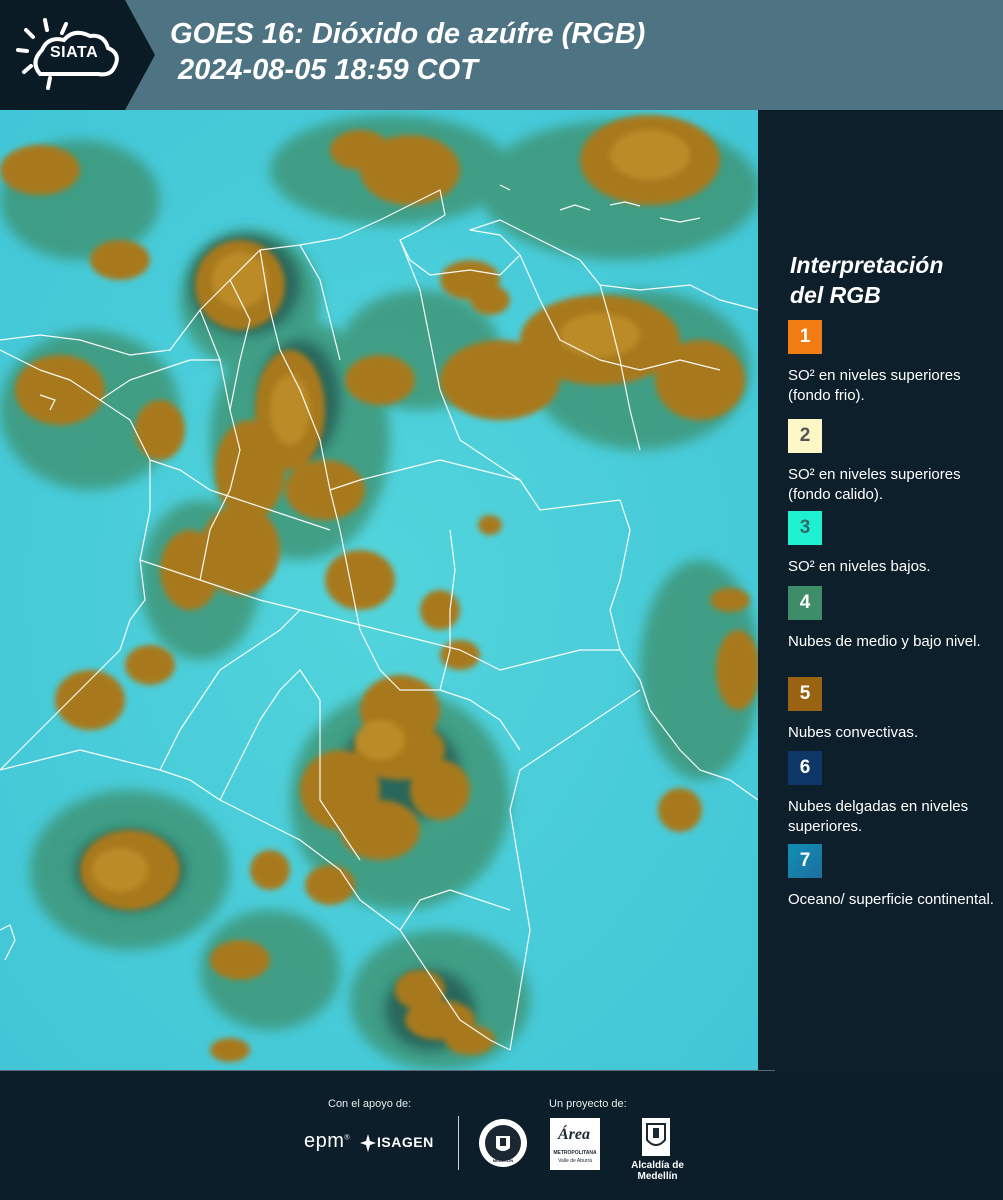 Image resolution: width=1003 pixels, height=1200 pixels. What do you see at coordinates (805, 528) in the screenshot?
I see `legend-swatch-3: 3` at bounding box center [805, 528].